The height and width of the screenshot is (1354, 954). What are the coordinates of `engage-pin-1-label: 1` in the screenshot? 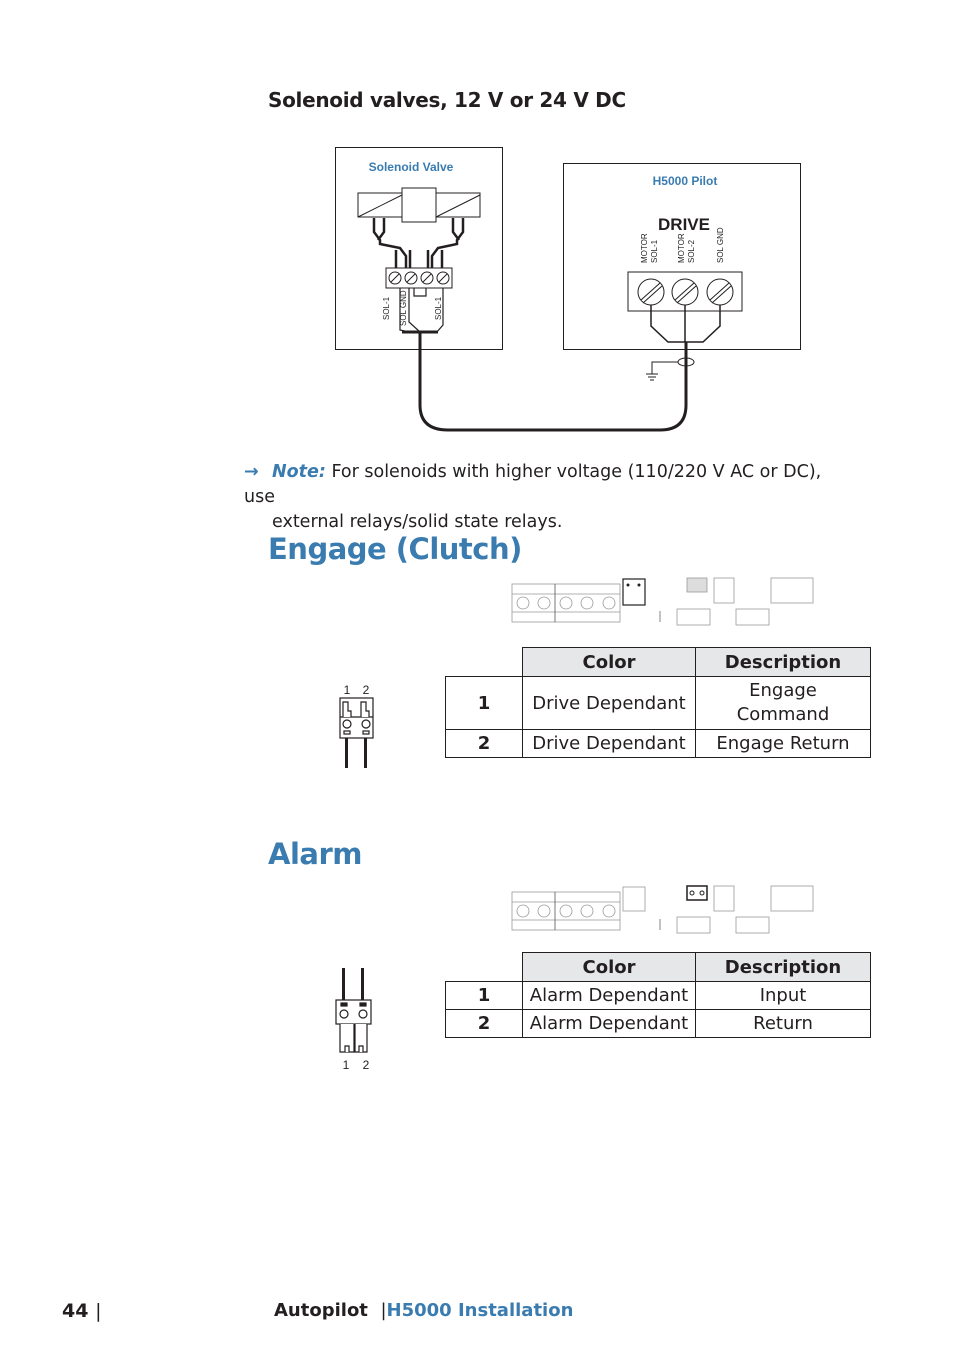 It's located at (347, 690).